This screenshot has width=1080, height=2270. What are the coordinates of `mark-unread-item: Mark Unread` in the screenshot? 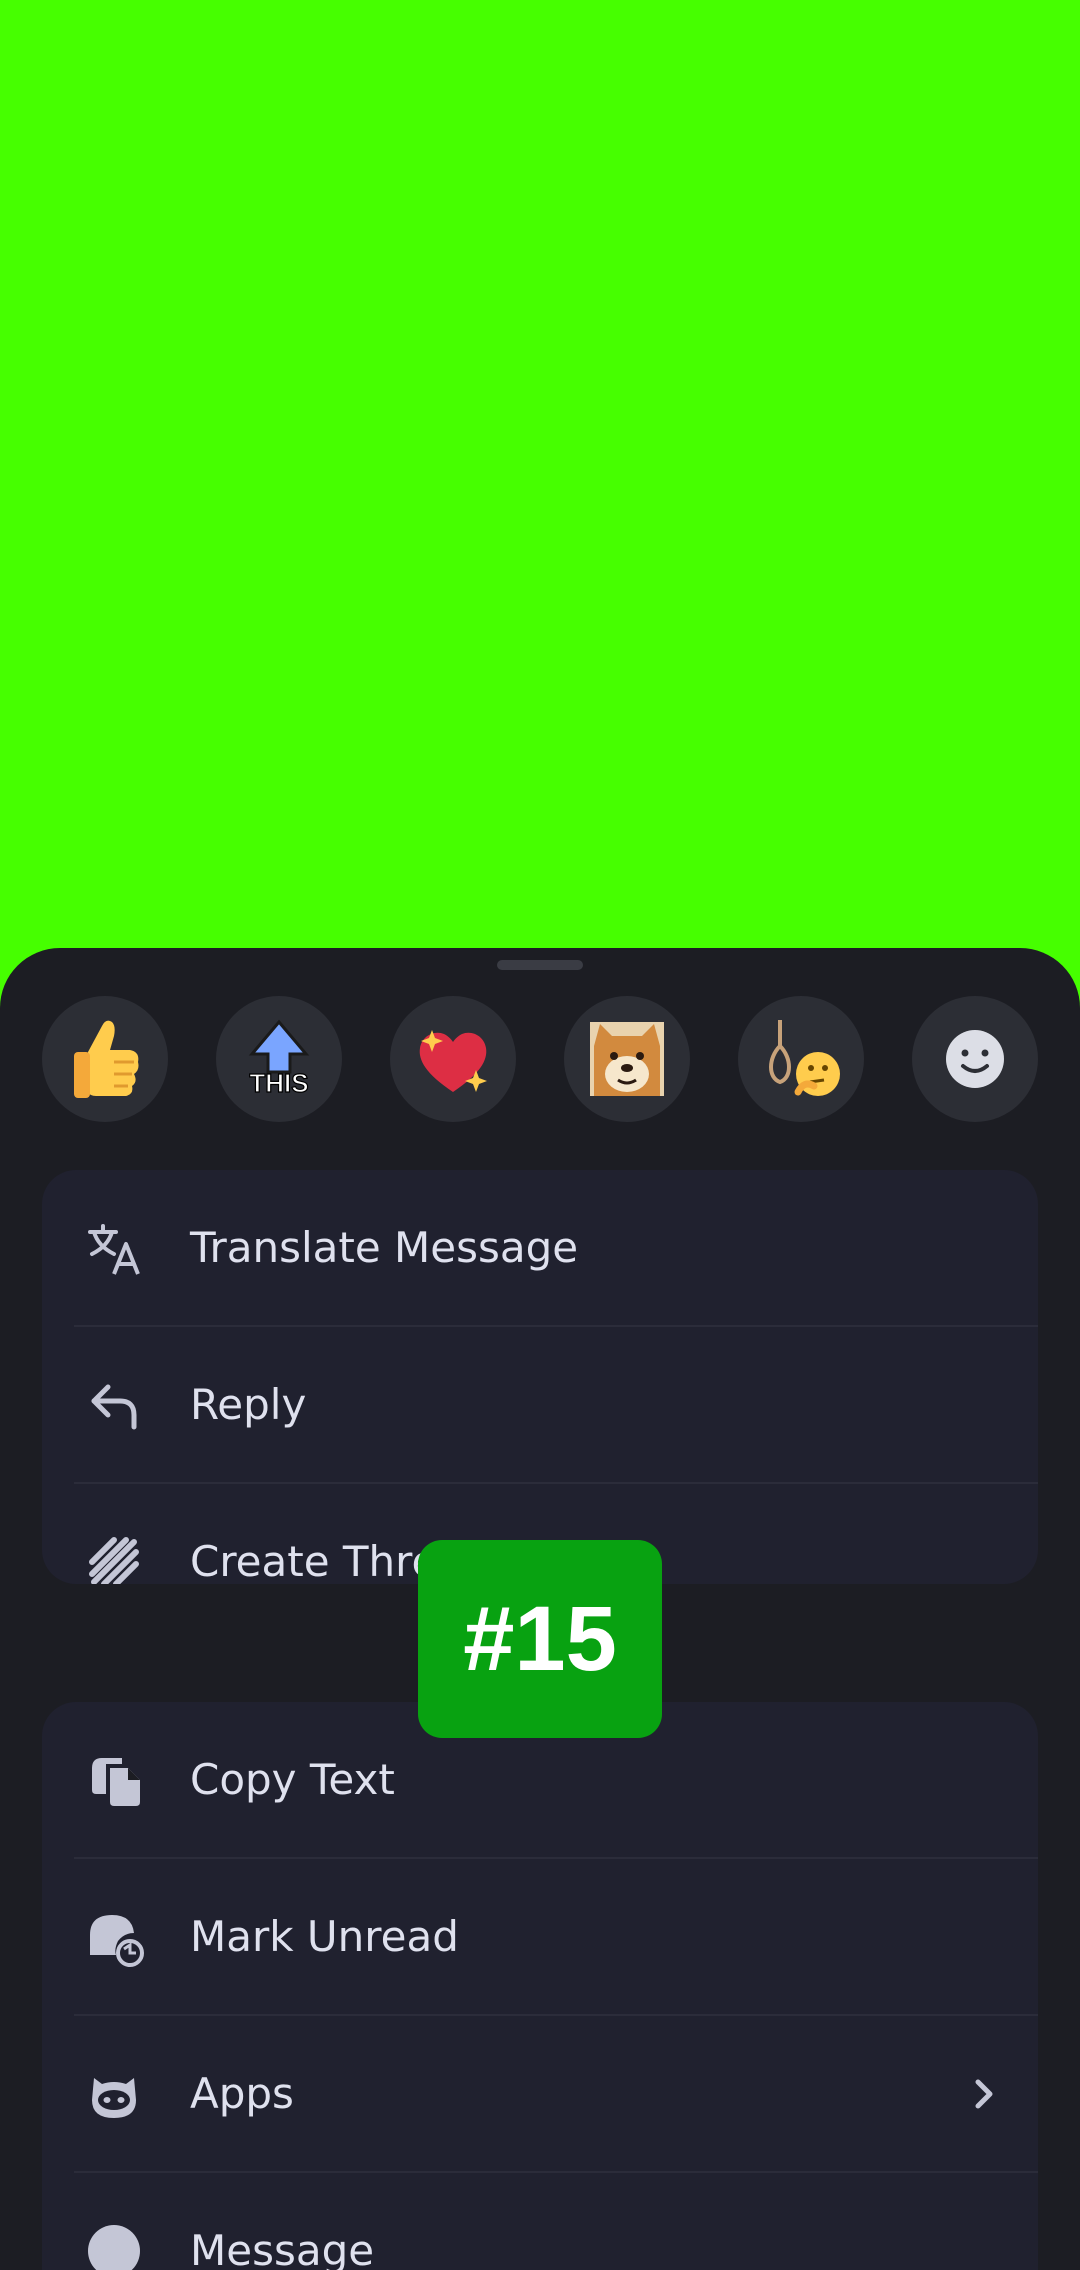 It's located at (540, 1937).